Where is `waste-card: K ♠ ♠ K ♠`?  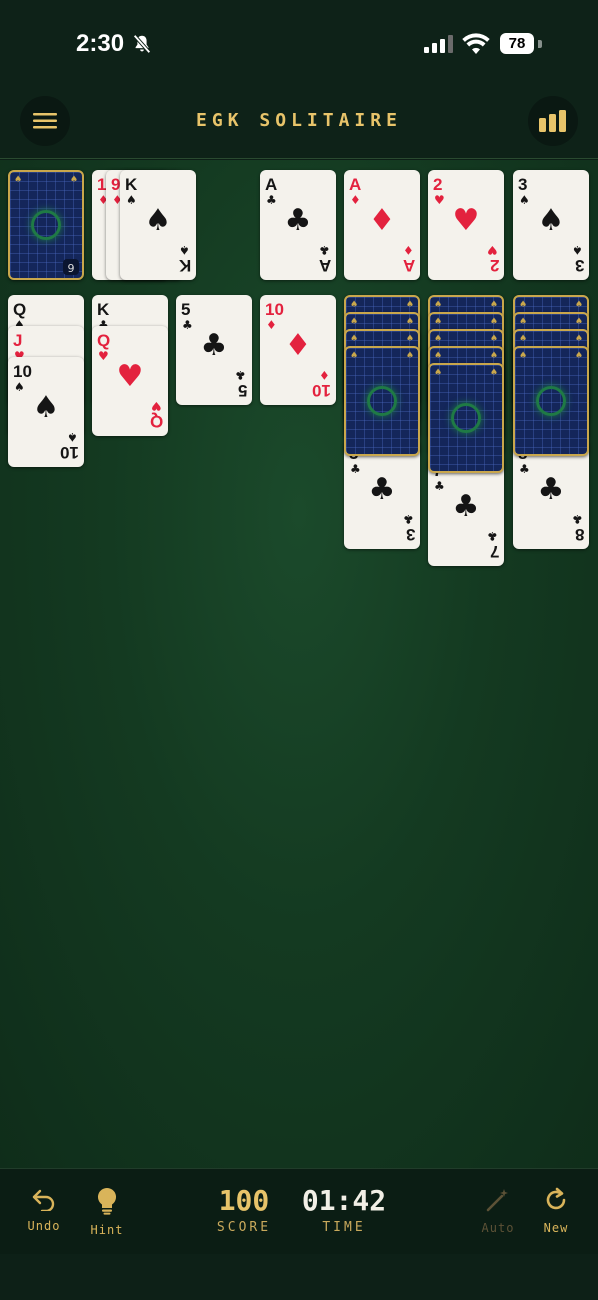
waste-card: K ♠ ♠ K ♠ is located at coordinates (158, 225).